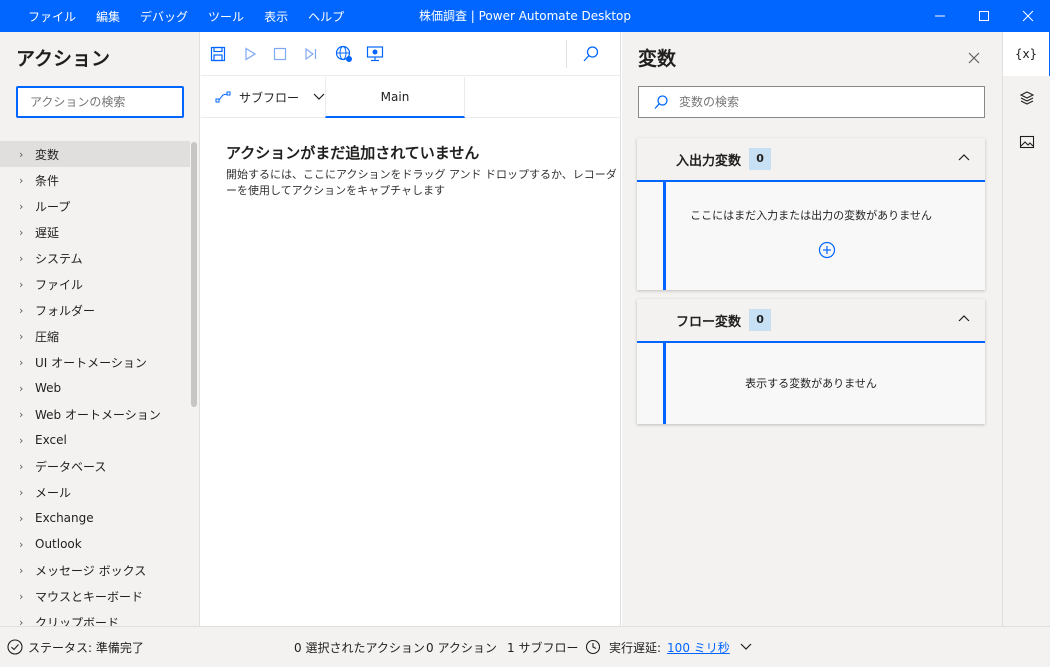 This screenshot has height=667, width=1050. What do you see at coordinates (100, 102) in the screenshot?
I see `action-search-input` at bounding box center [100, 102].